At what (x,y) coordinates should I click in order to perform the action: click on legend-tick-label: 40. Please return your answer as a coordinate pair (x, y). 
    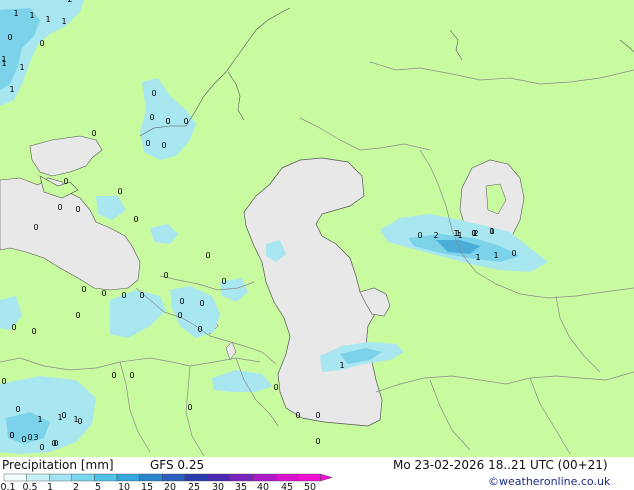
    Looking at the image, I should click on (263, 486).